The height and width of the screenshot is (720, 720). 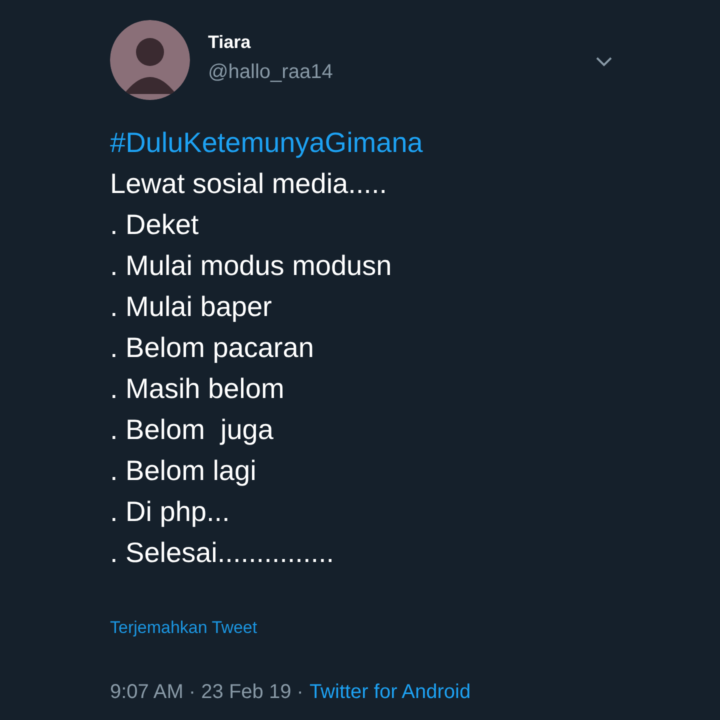 I want to click on hashtag-link: #DuluKetemunyaGimana, so click(x=365, y=142).